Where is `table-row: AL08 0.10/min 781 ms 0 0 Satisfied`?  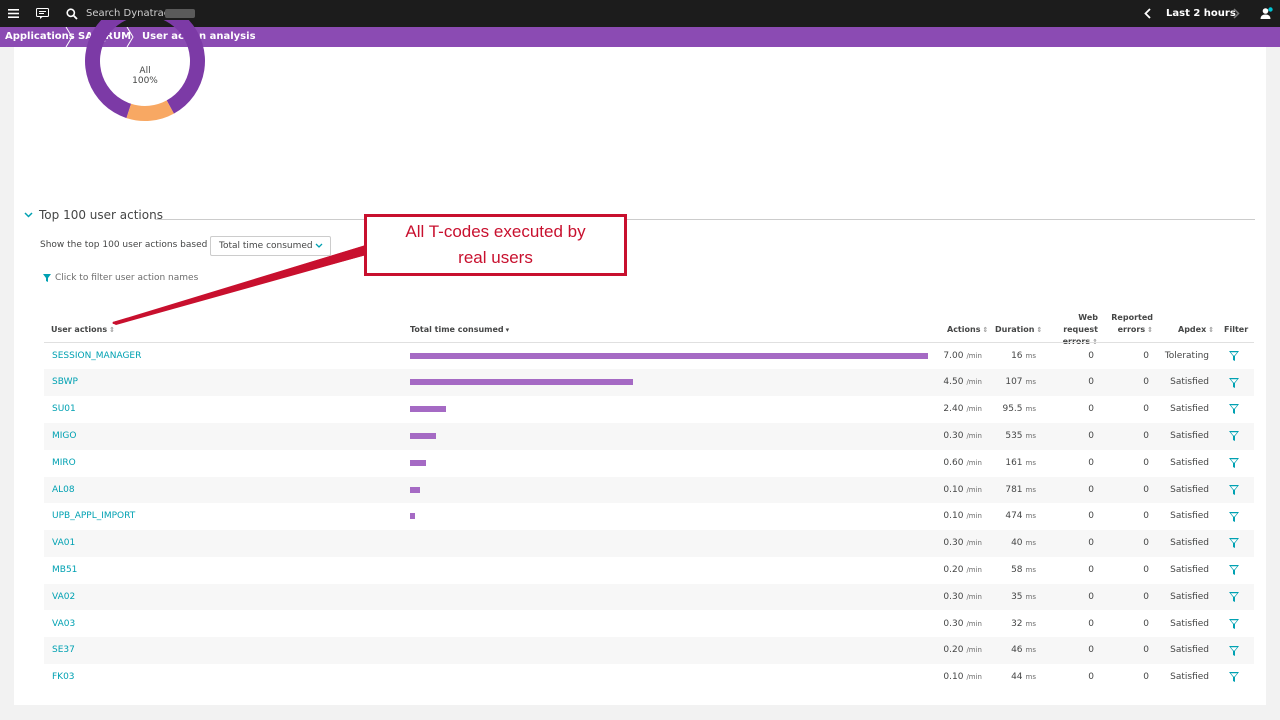 table-row: AL08 0.10/min 781 ms 0 0 Satisfied is located at coordinates (649, 490).